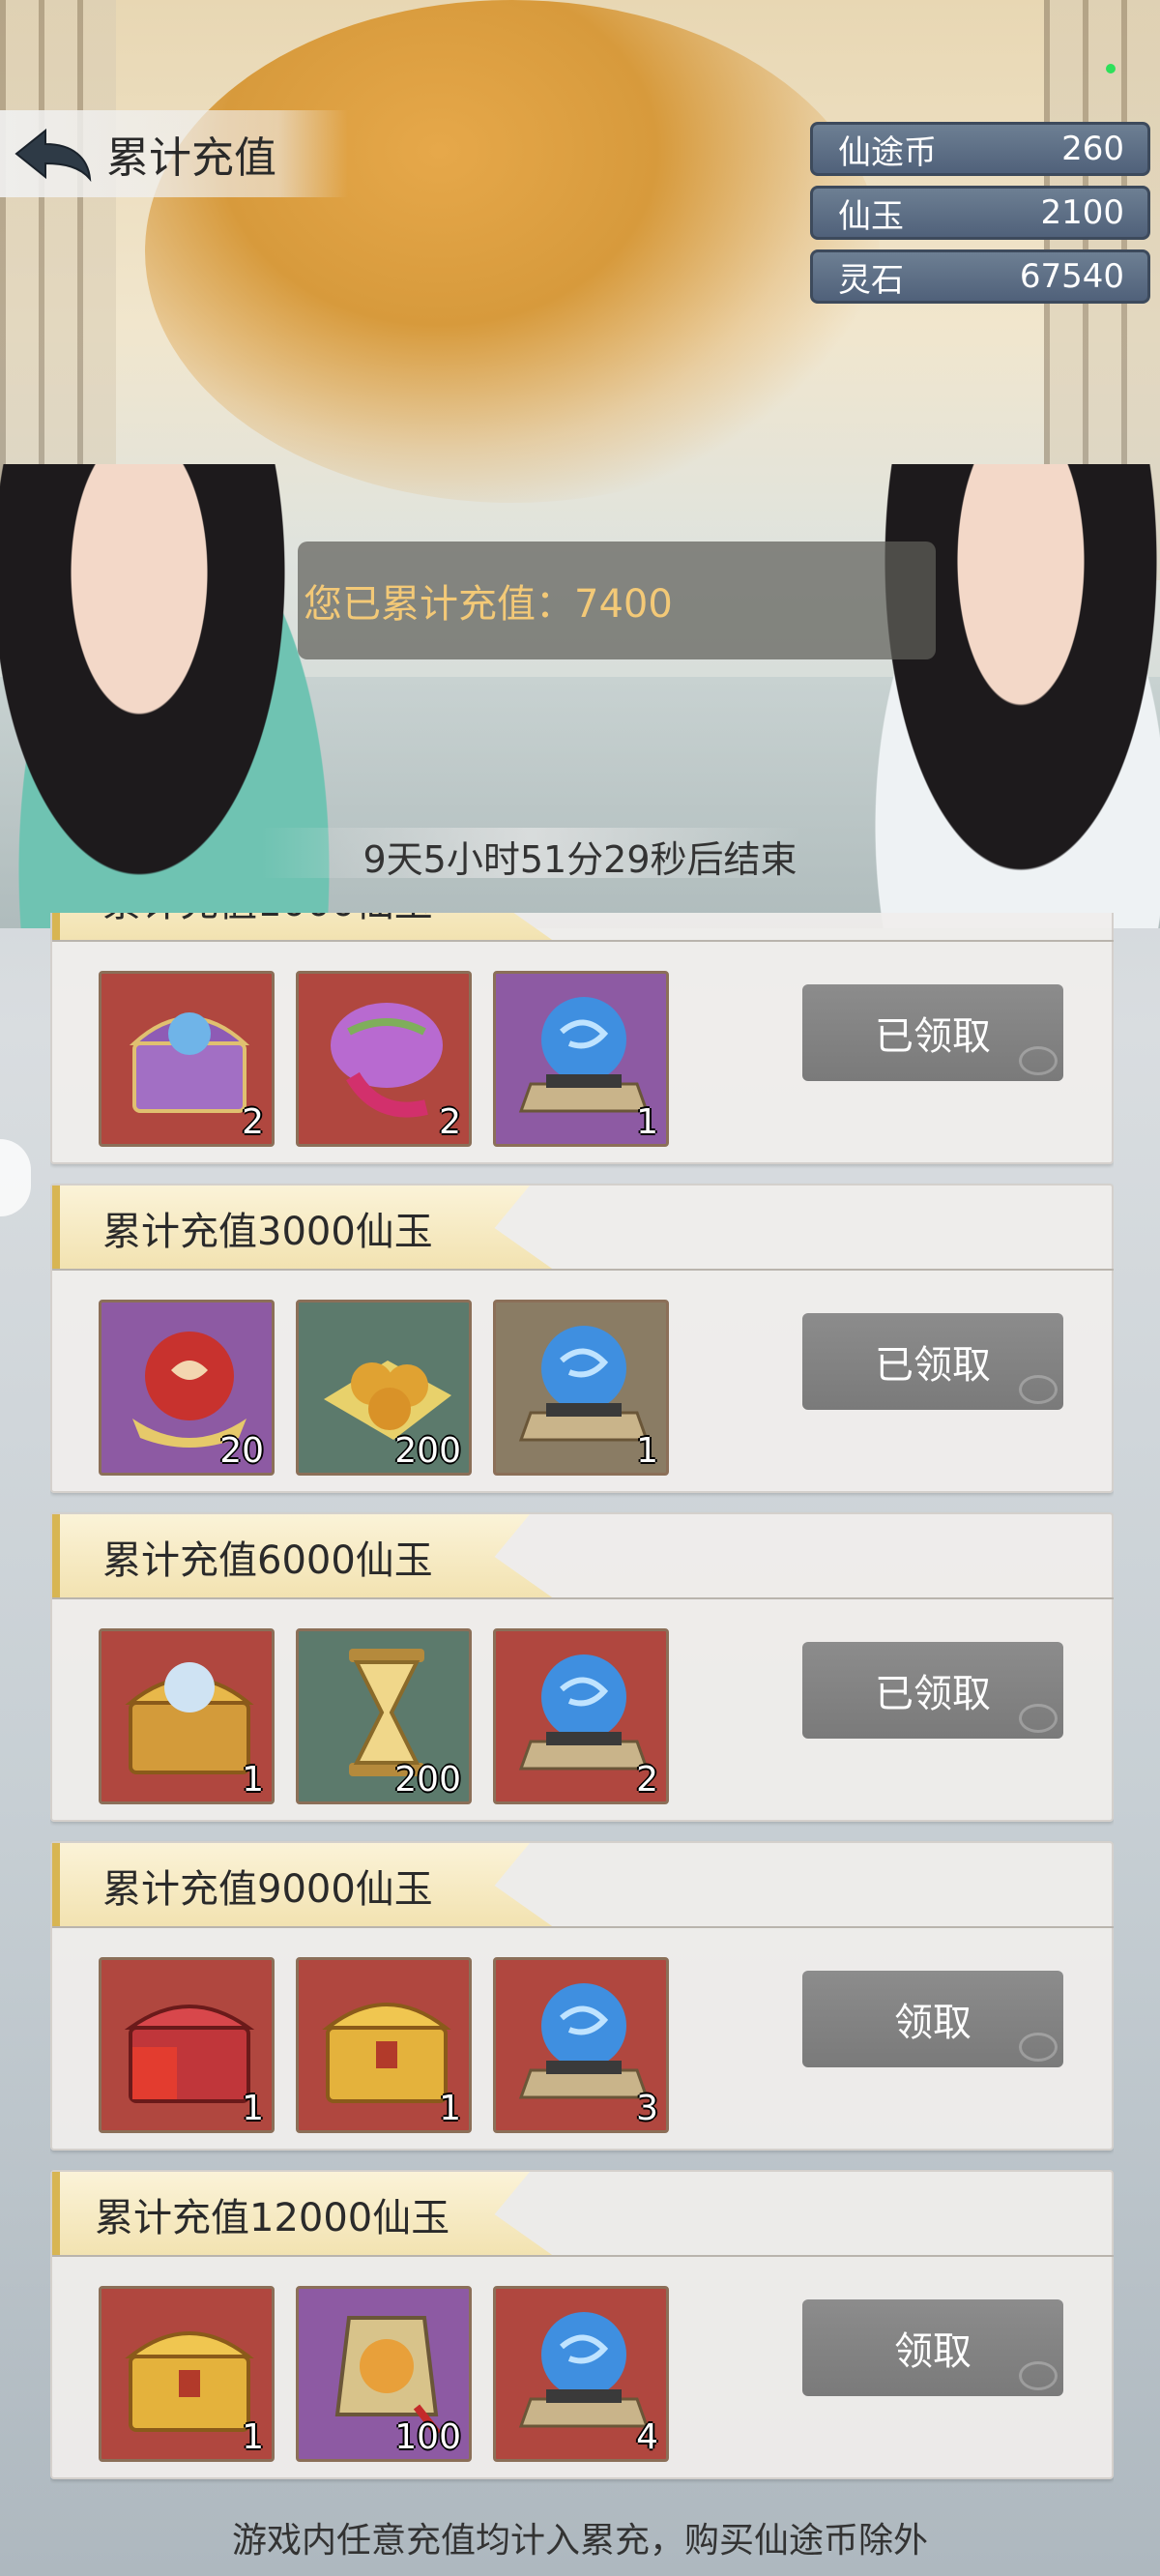 The width and height of the screenshot is (1160, 2576). What do you see at coordinates (871, 280) in the screenshot?
I see `currency-name: 灵石` at bounding box center [871, 280].